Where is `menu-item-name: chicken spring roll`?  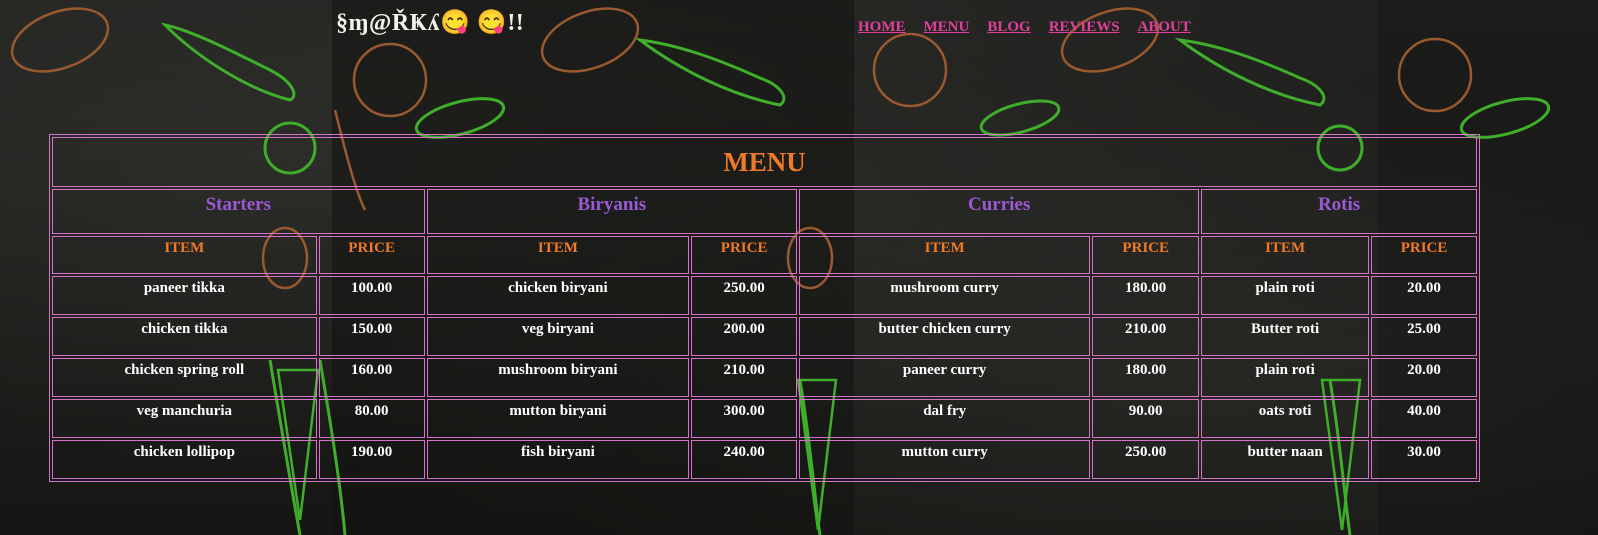
menu-item-name: chicken spring roll is located at coordinates (184, 377).